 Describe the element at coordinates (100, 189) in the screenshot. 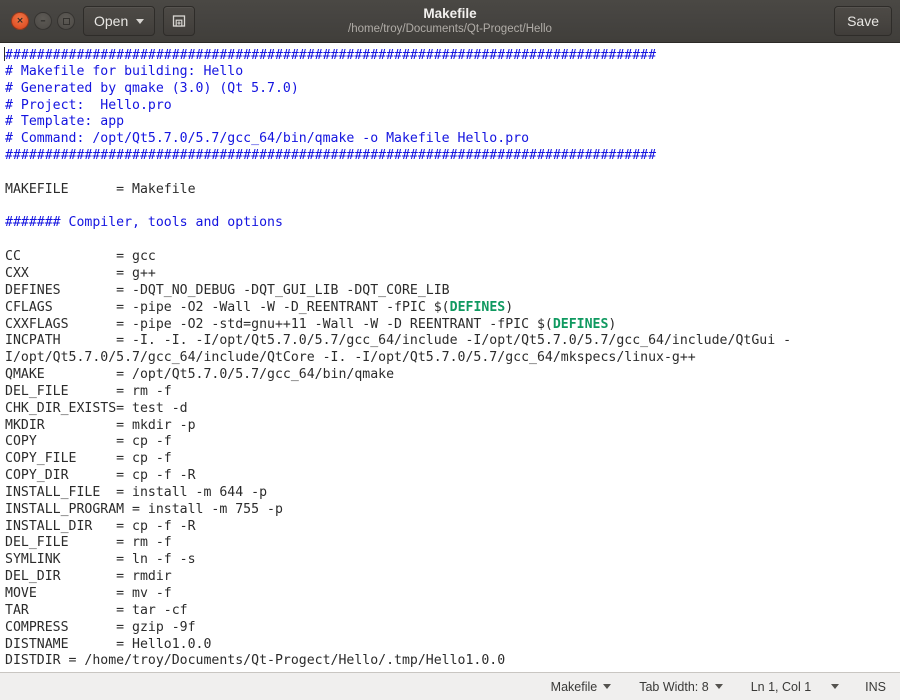

I see `code-line: MAKEFILE = Makefile` at that location.